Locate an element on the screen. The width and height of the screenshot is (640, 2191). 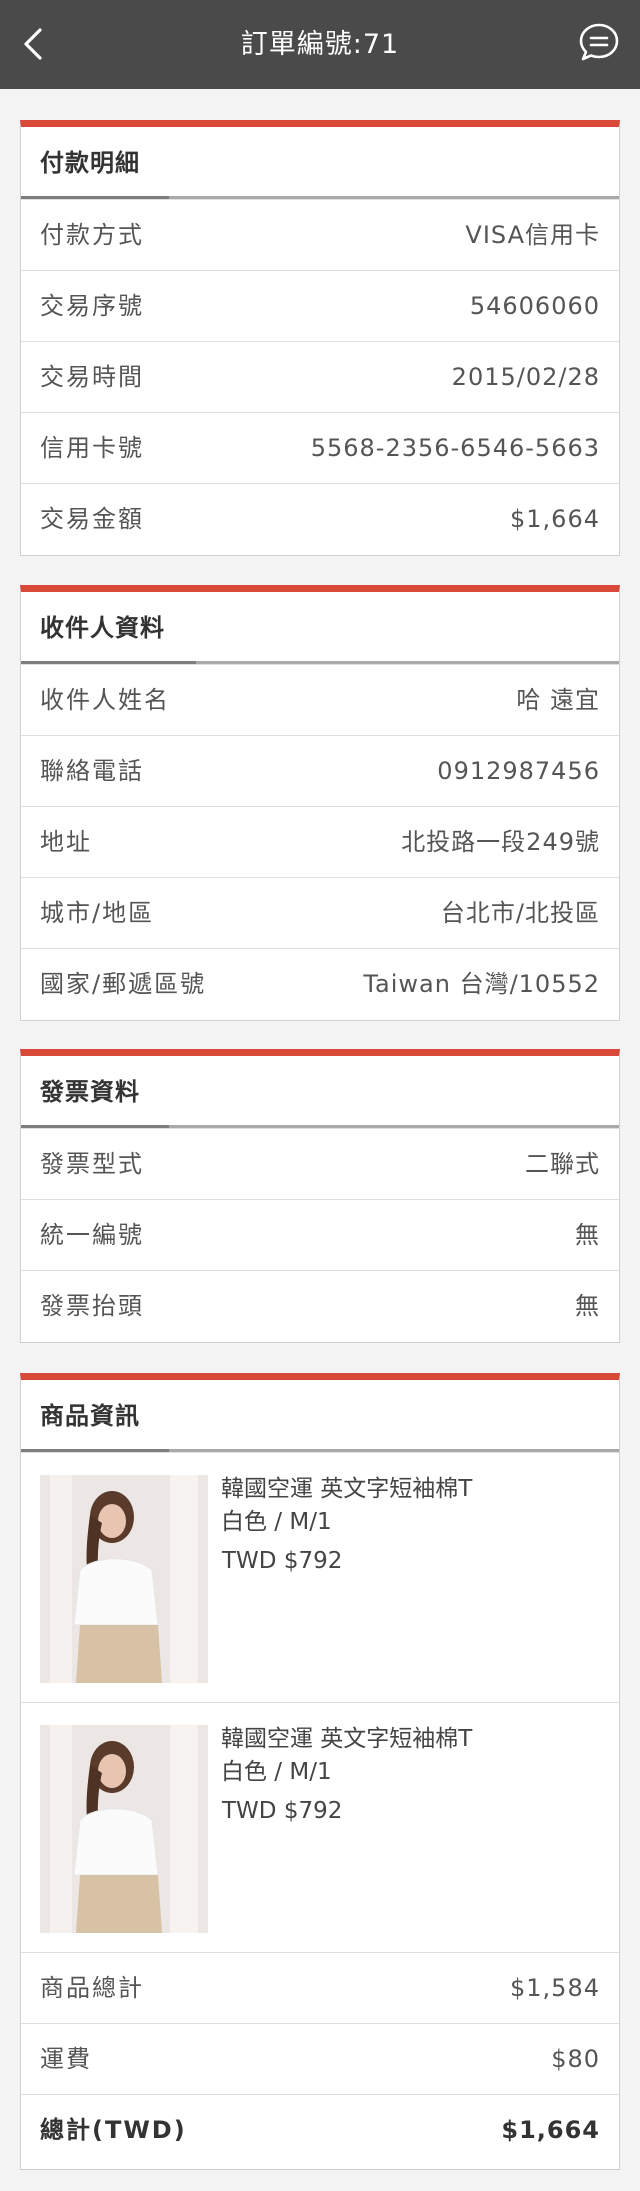
summary-row-shipping: 運費 $80 is located at coordinates (320, 2058).